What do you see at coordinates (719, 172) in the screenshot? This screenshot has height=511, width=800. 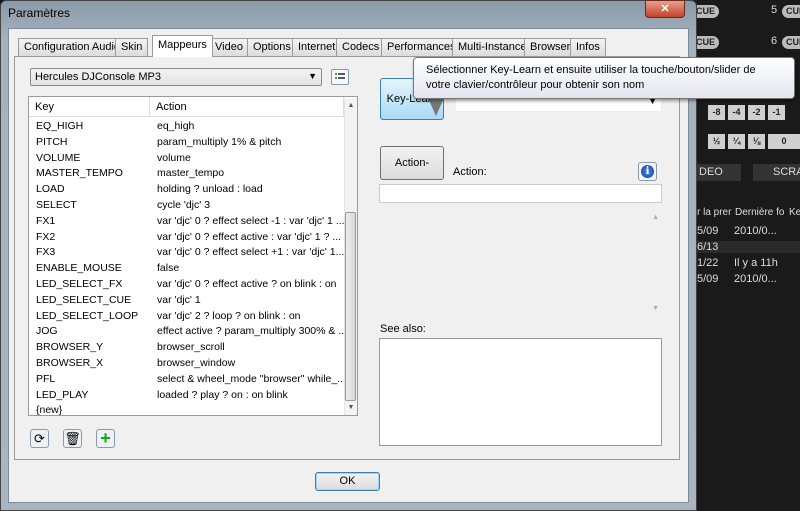 I see `bg-tab: DEO` at bounding box center [719, 172].